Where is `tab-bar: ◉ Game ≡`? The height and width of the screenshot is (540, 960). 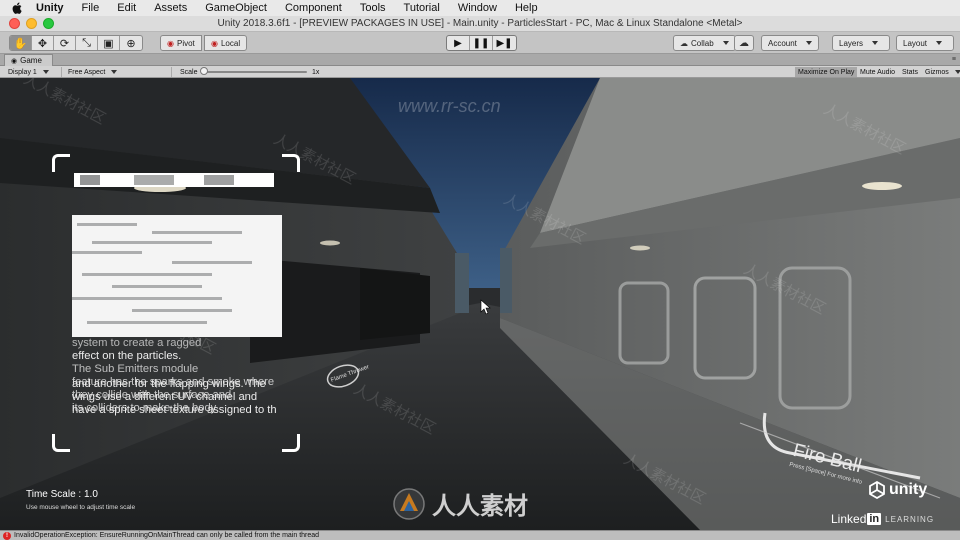
tab-bar: ◉ Game ≡ is located at coordinates (480, 60).